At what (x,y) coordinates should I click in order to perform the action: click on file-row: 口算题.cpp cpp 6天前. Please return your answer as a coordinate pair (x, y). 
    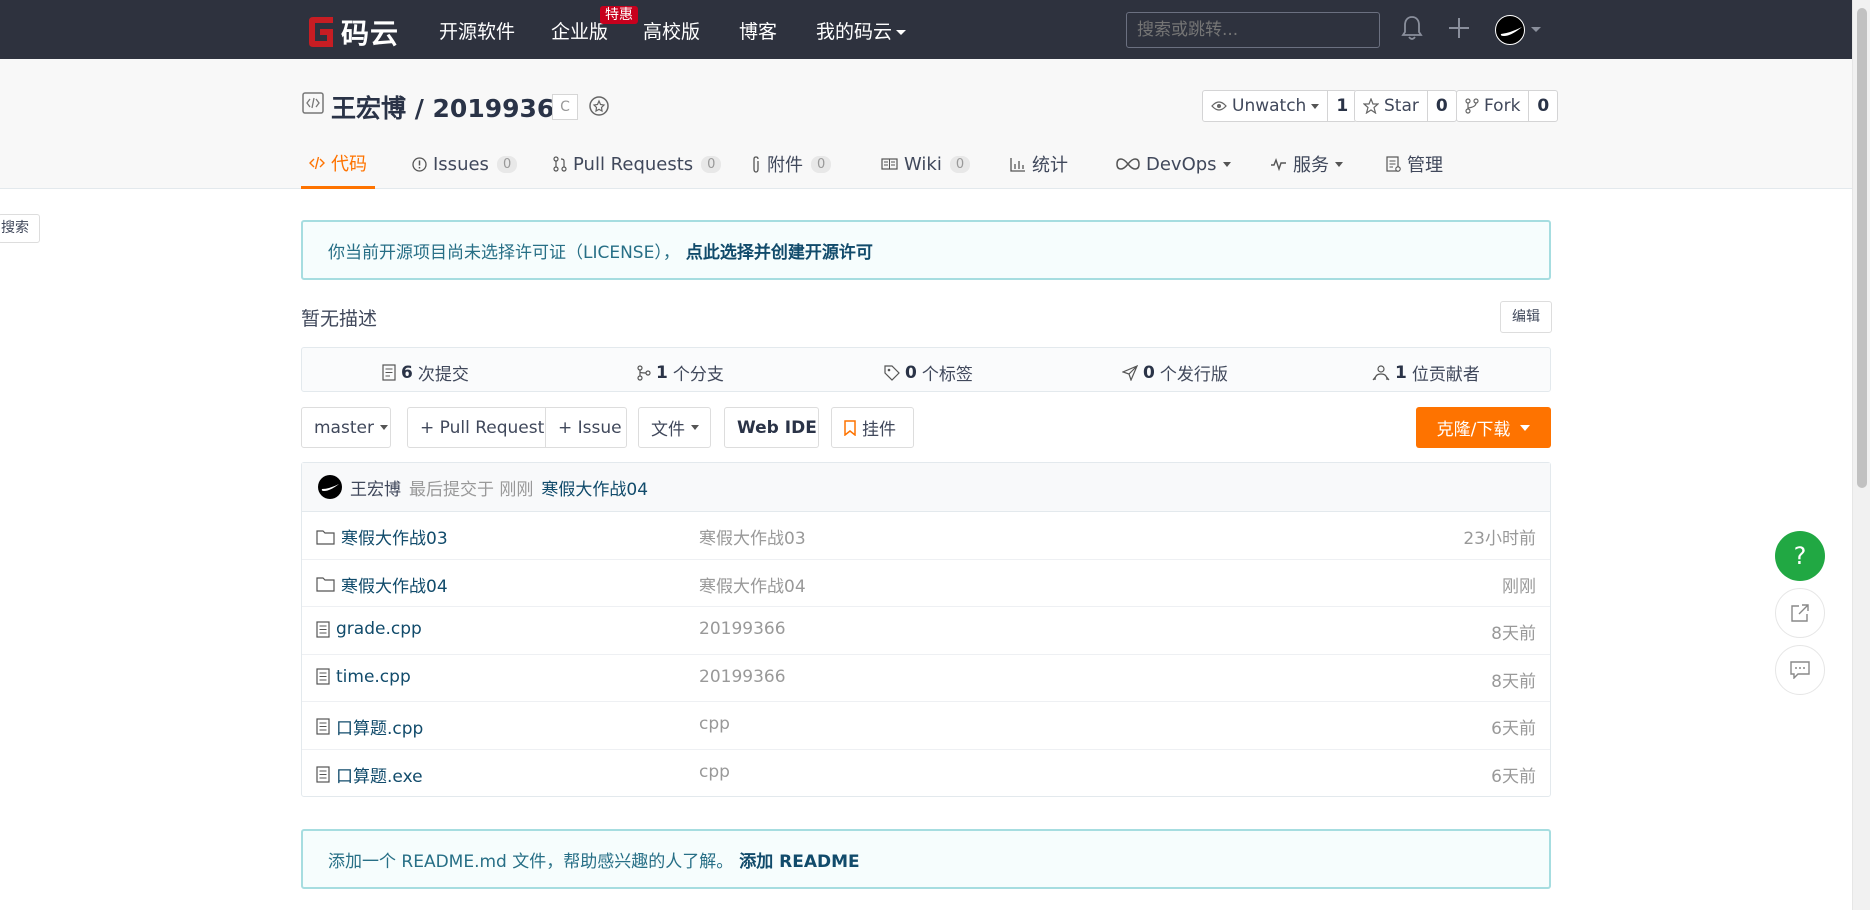
    Looking at the image, I should click on (926, 726).